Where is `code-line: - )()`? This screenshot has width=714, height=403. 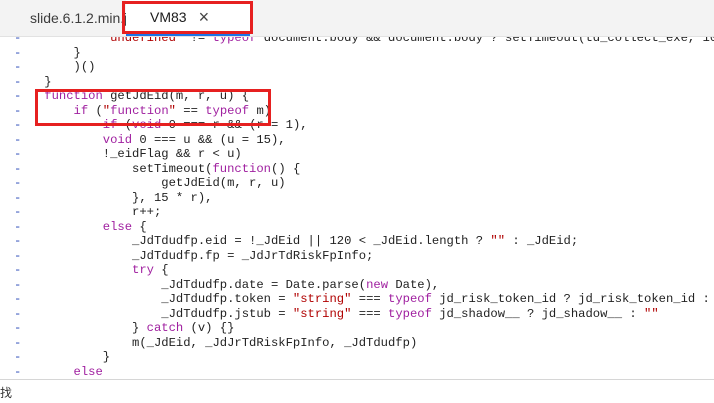
code-line: - )() is located at coordinates (357, 67).